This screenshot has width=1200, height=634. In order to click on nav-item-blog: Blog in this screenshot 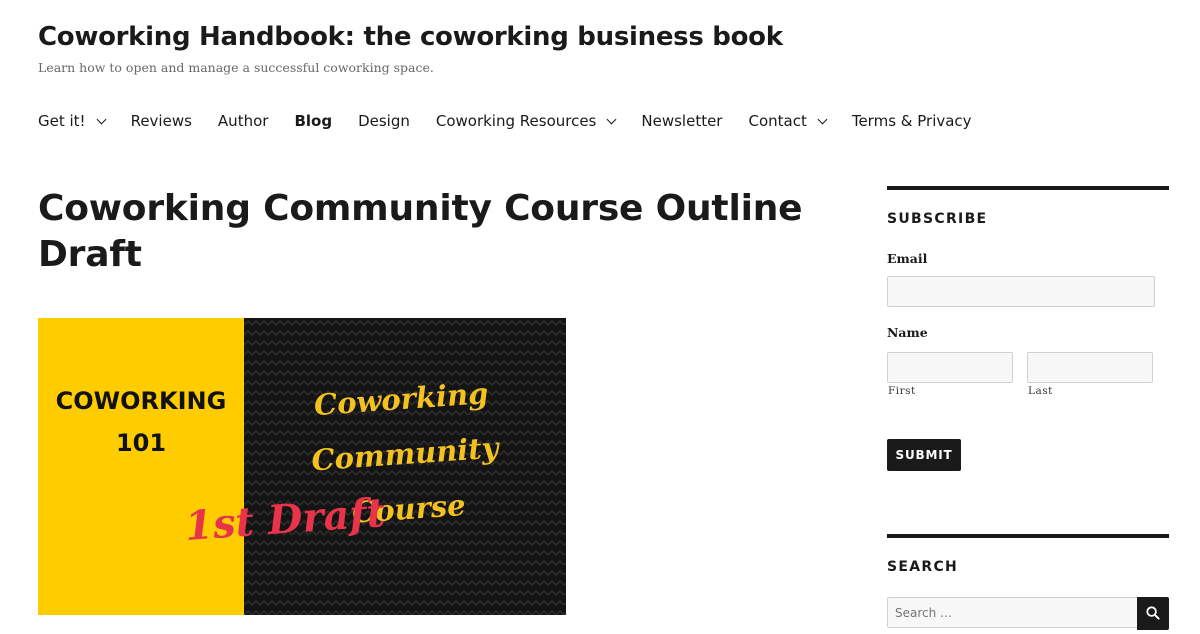, I will do `click(313, 121)`.